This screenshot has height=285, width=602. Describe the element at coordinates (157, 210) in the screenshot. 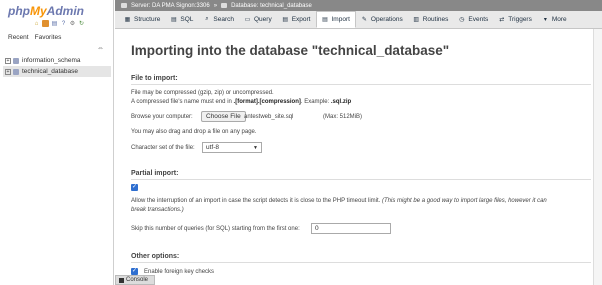

I see `allow-interrupt-note: break transactions.)` at that location.